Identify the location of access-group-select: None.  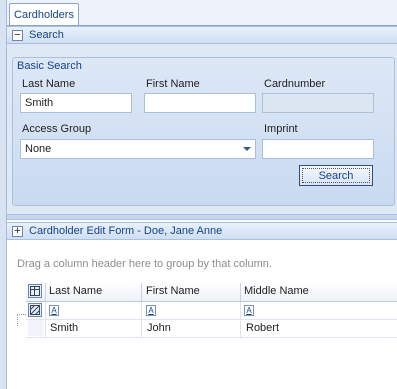
(138, 149).